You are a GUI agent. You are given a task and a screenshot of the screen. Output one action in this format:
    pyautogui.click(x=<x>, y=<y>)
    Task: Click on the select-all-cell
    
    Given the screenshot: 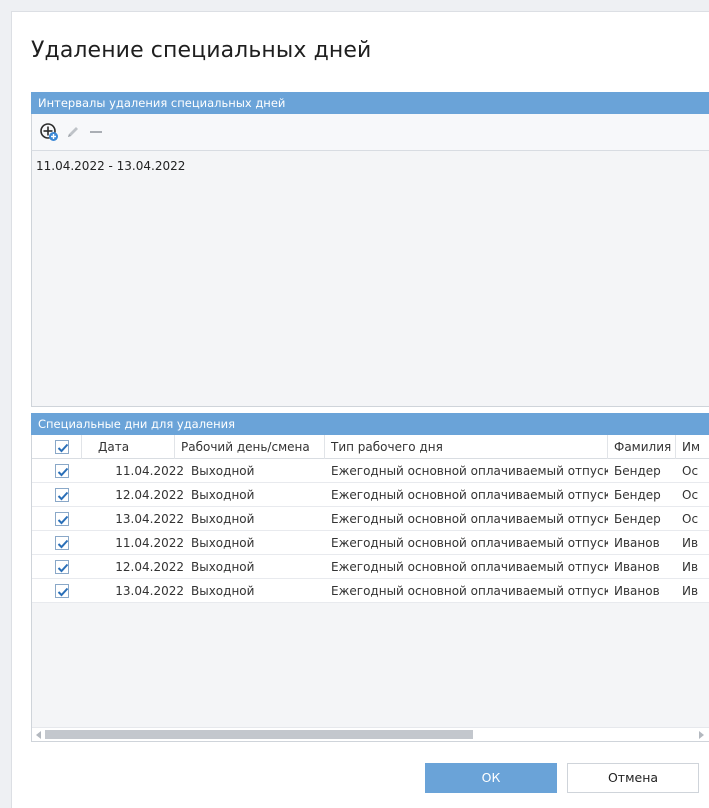 What is the action you would take?
    pyautogui.click(x=57, y=447)
    